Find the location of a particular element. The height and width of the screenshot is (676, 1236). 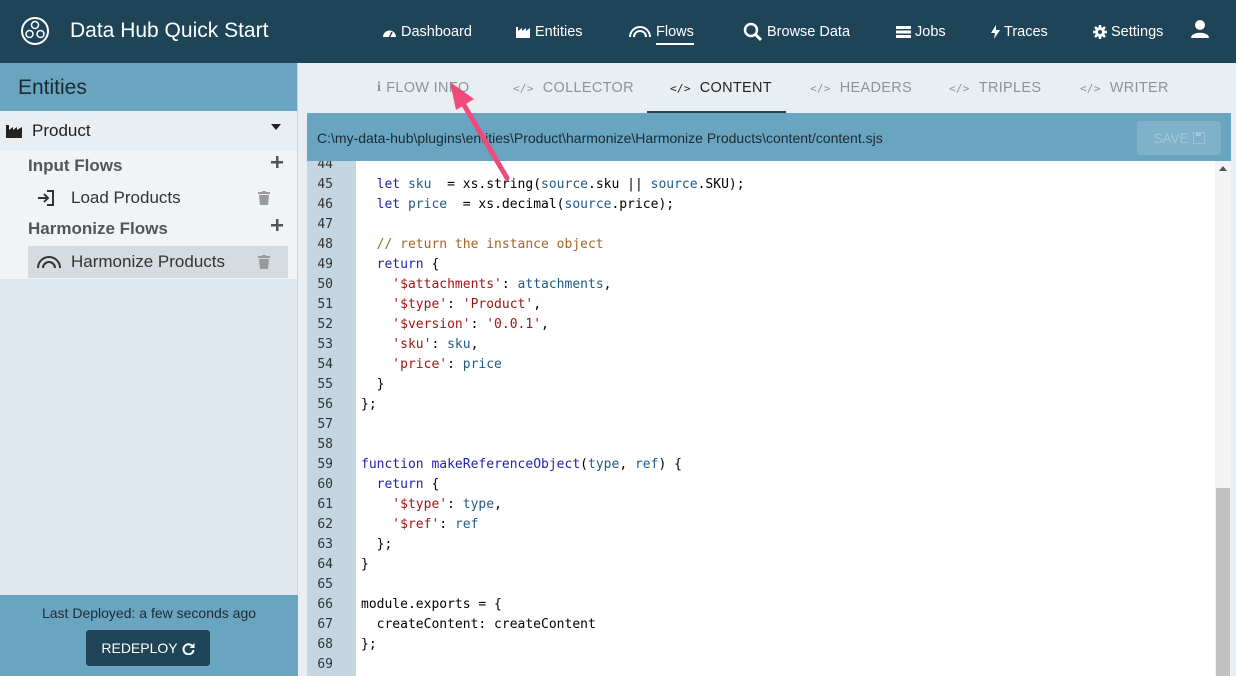

code-line: 52 '$version': '0.0.1', is located at coordinates (761, 325).